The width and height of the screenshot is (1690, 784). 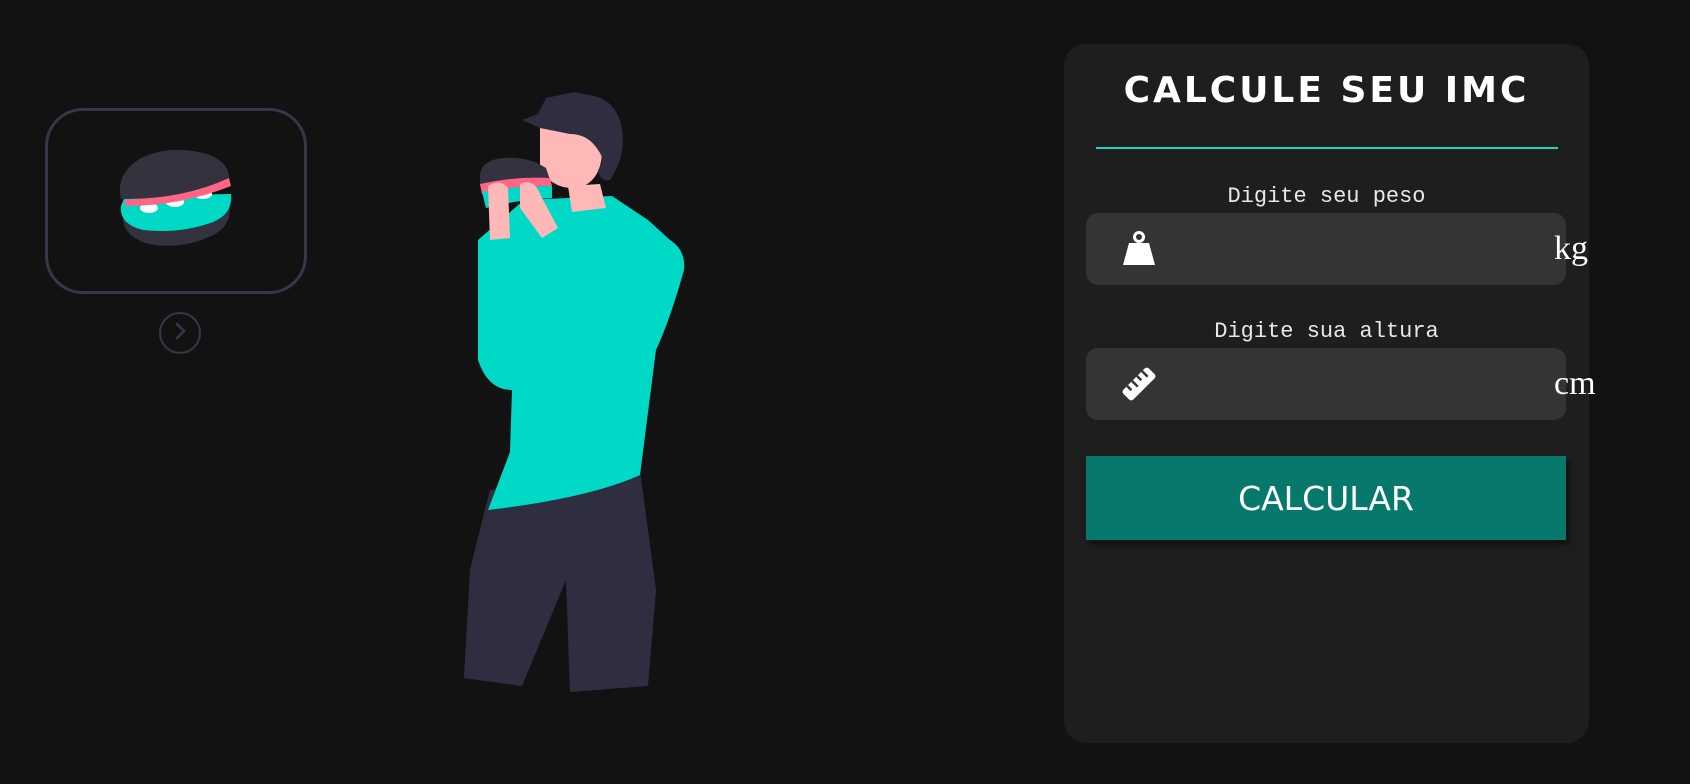 I want to click on weight-icon, so click(x=1139, y=249).